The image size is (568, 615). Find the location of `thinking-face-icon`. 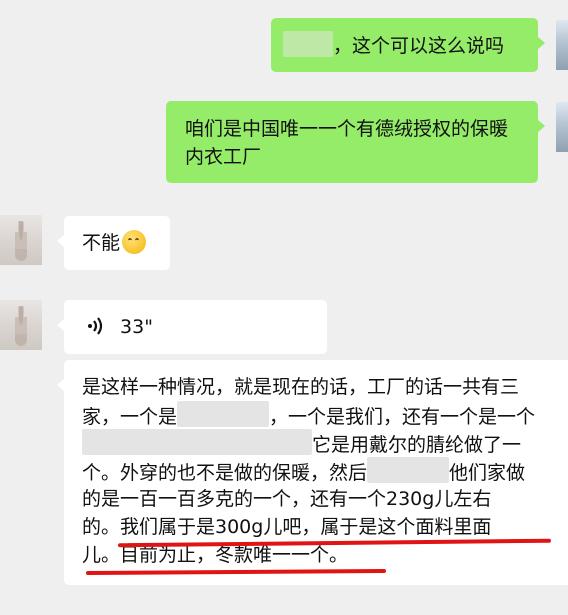

thinking-face-icon is located at coordinates (134, 242).